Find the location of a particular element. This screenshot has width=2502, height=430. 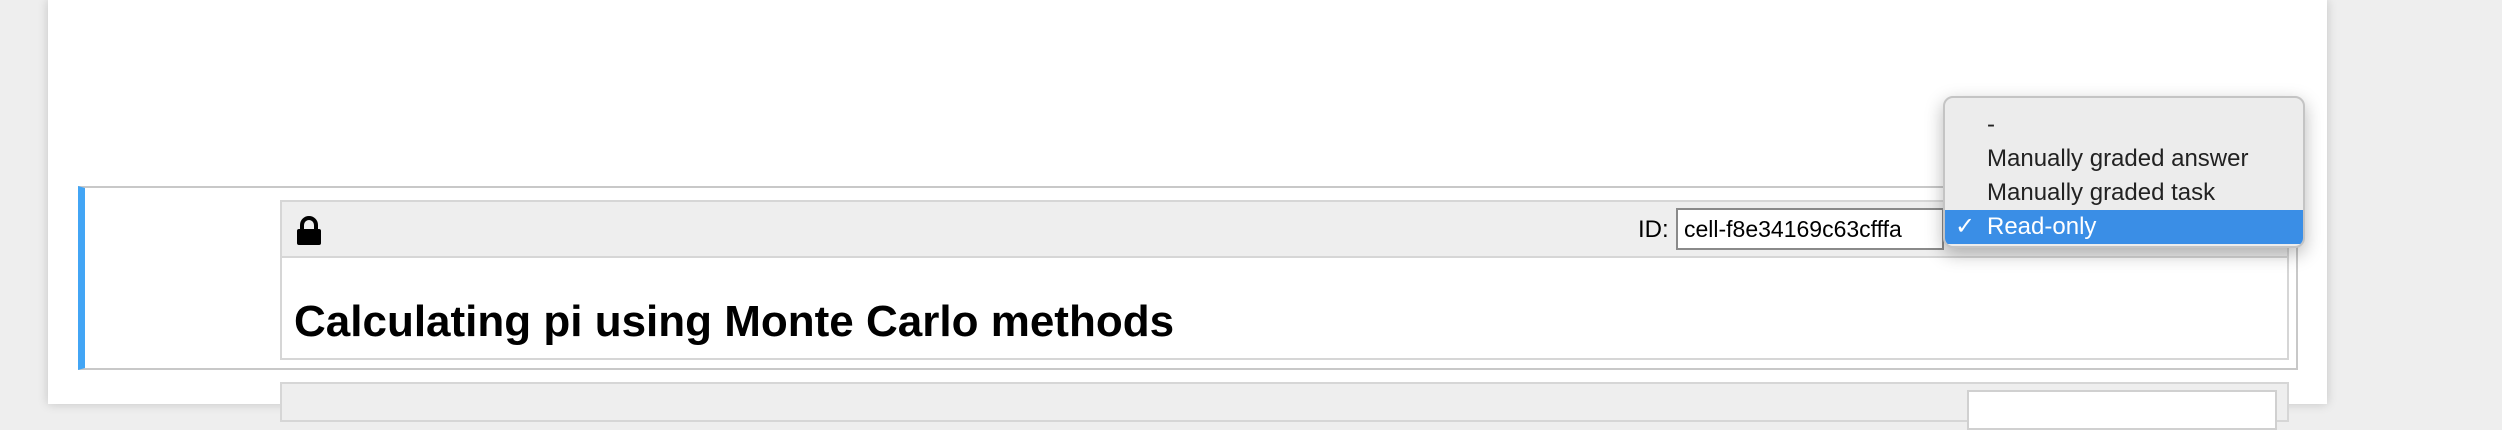

dropdown-option-manually-graded-task: Manually graded task is located at coordinates (2124, 193).